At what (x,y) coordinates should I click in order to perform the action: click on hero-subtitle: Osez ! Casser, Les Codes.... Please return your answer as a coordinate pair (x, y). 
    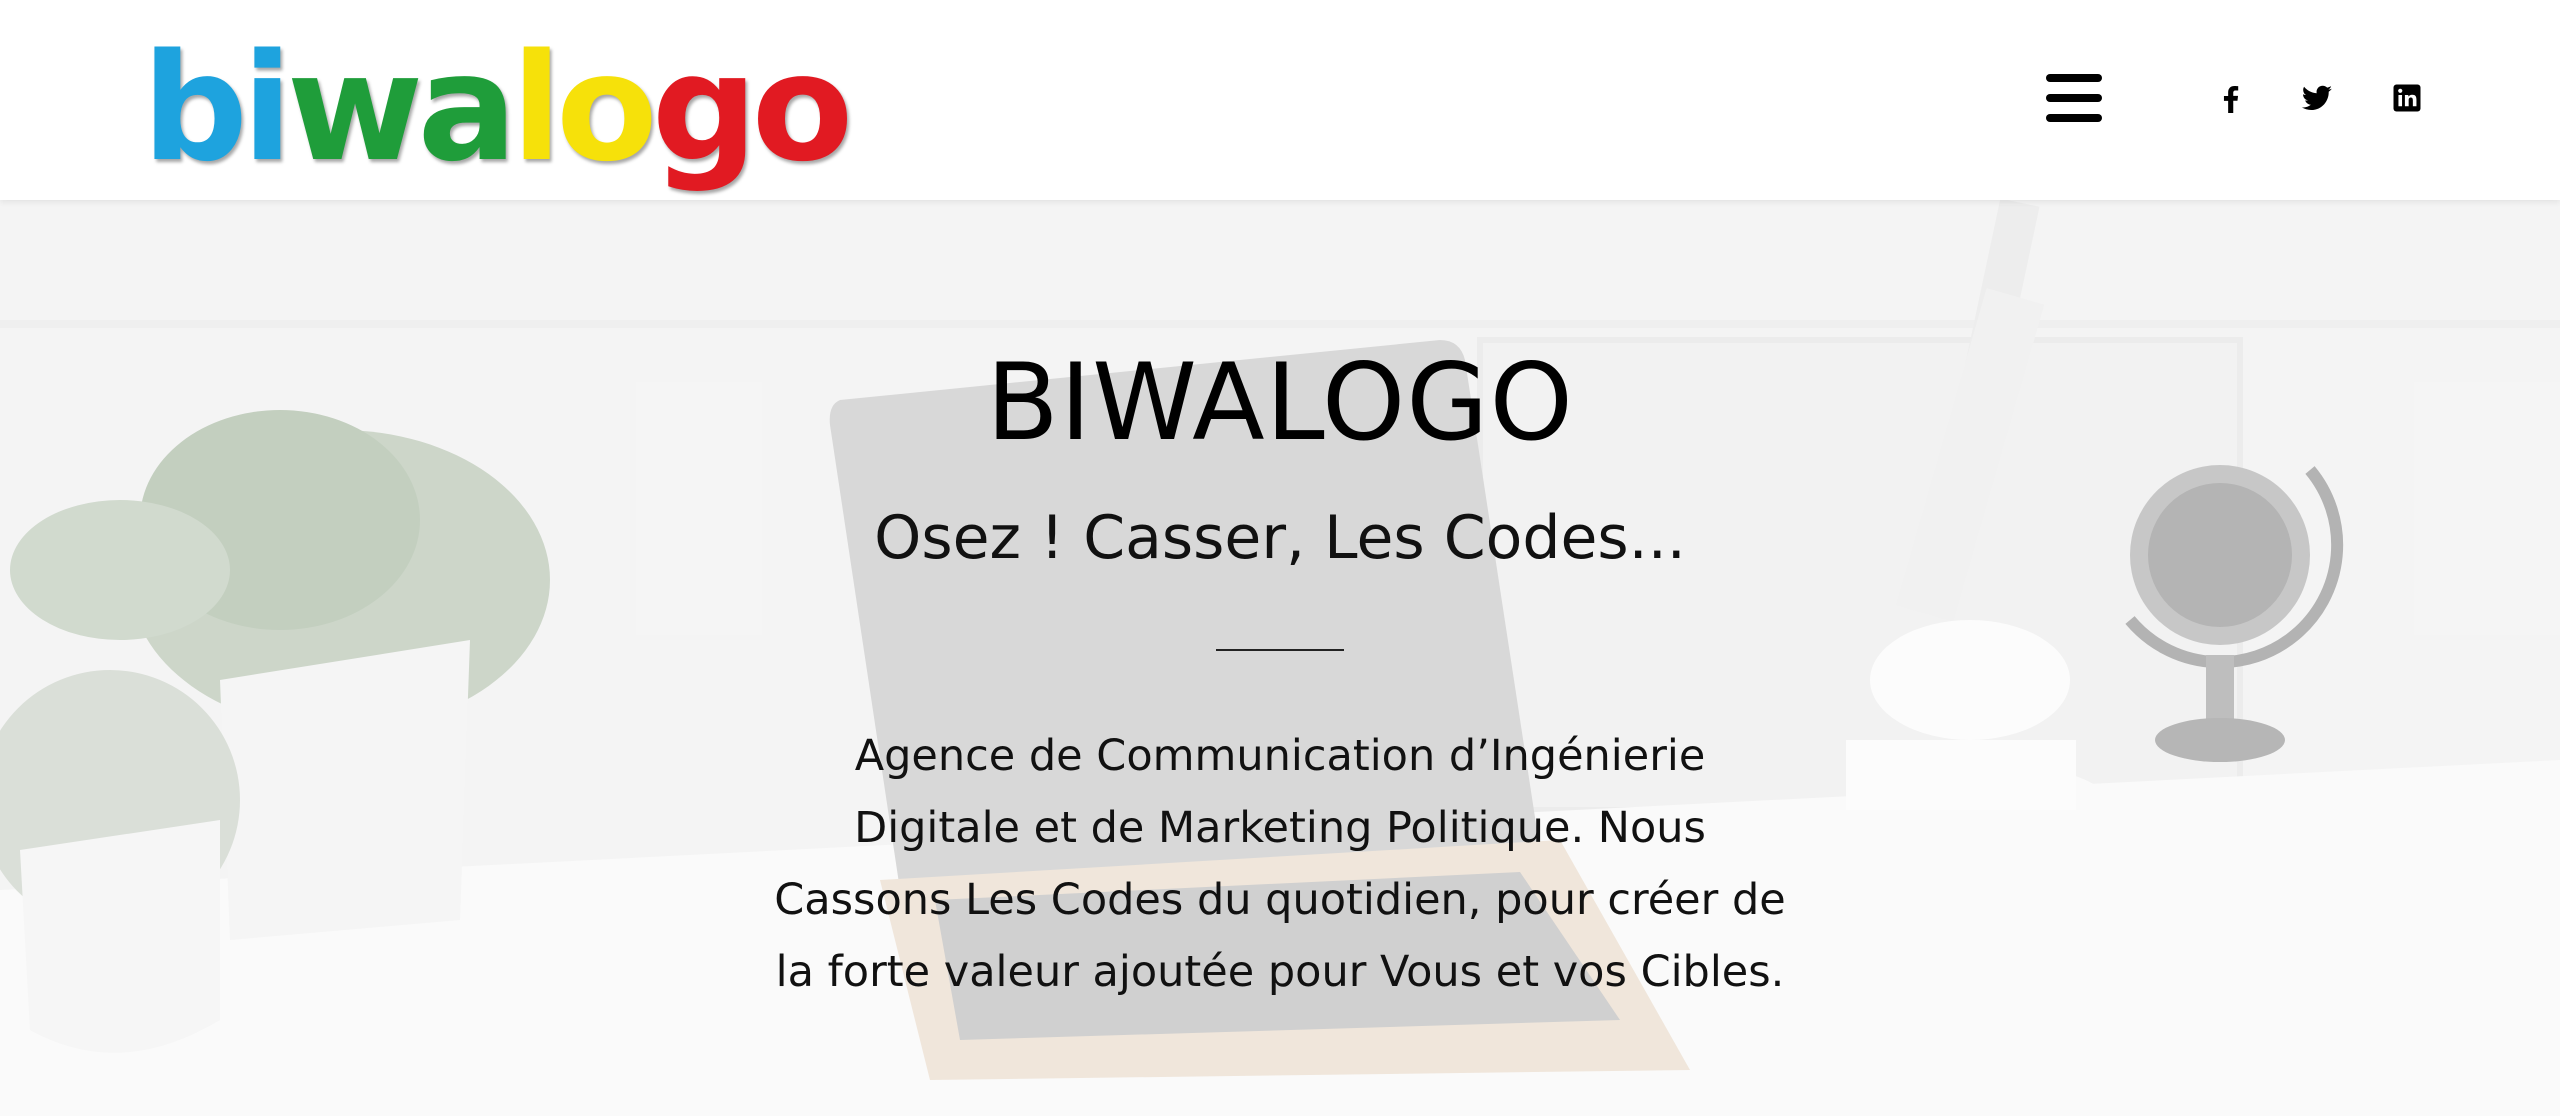
    Looking at the image, I should click on (1280, 538).